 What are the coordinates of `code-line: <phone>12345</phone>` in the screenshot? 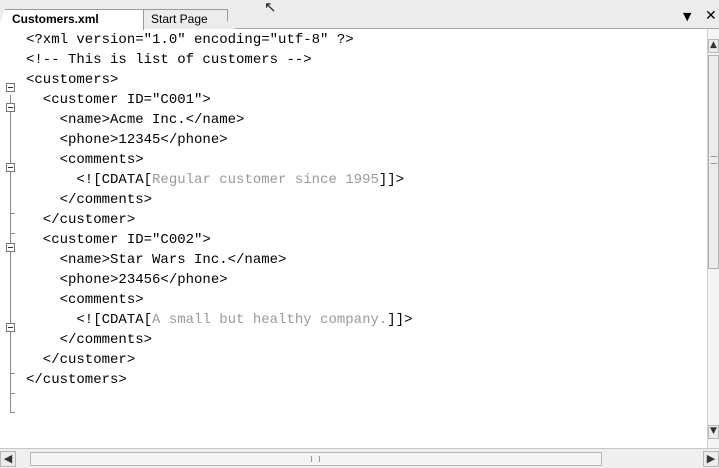 It's located at (127, 140).